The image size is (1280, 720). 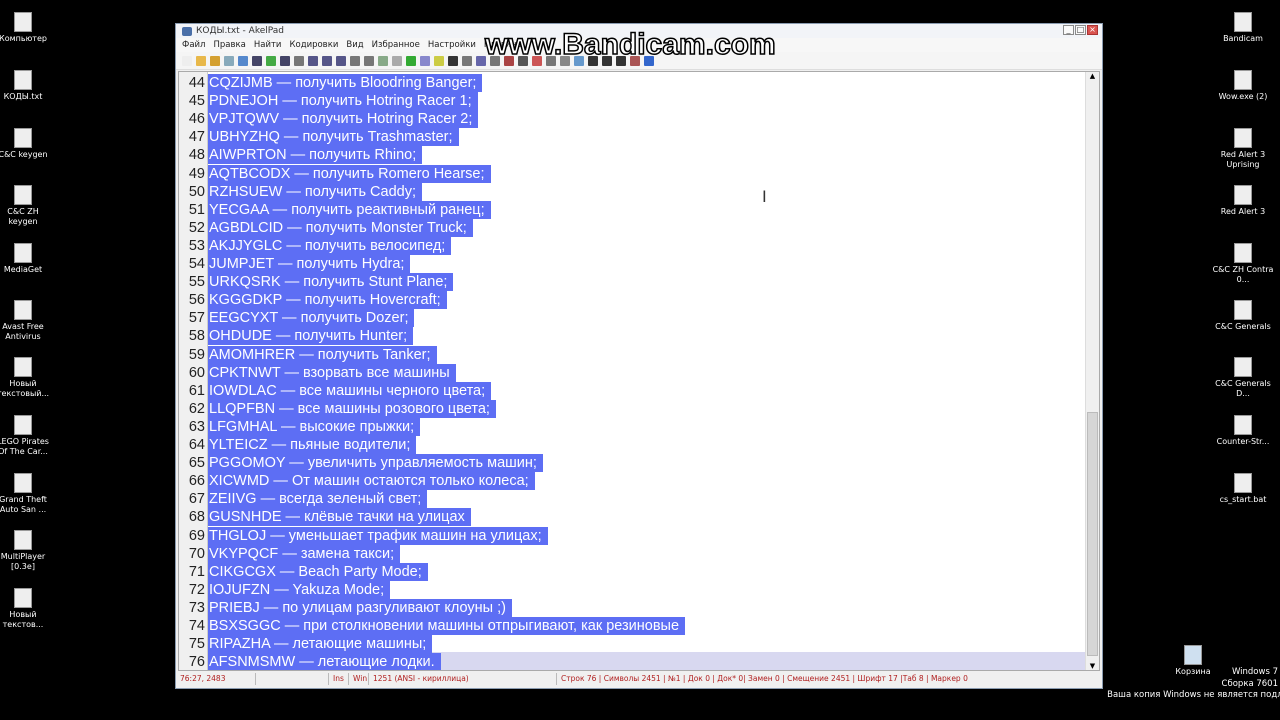 What do you see at coordinates (196, 282) in the screenshot?
I see `line-number: 55` at bounding box center [196, 282].